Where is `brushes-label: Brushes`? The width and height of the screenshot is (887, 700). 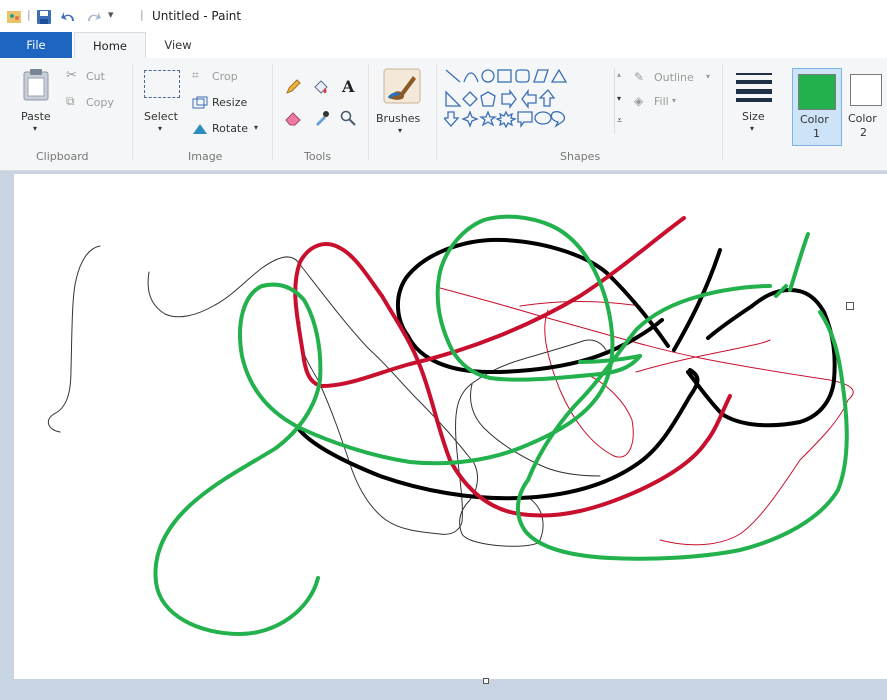
brushes-label: Brushes is located at coordinates (398, 118).